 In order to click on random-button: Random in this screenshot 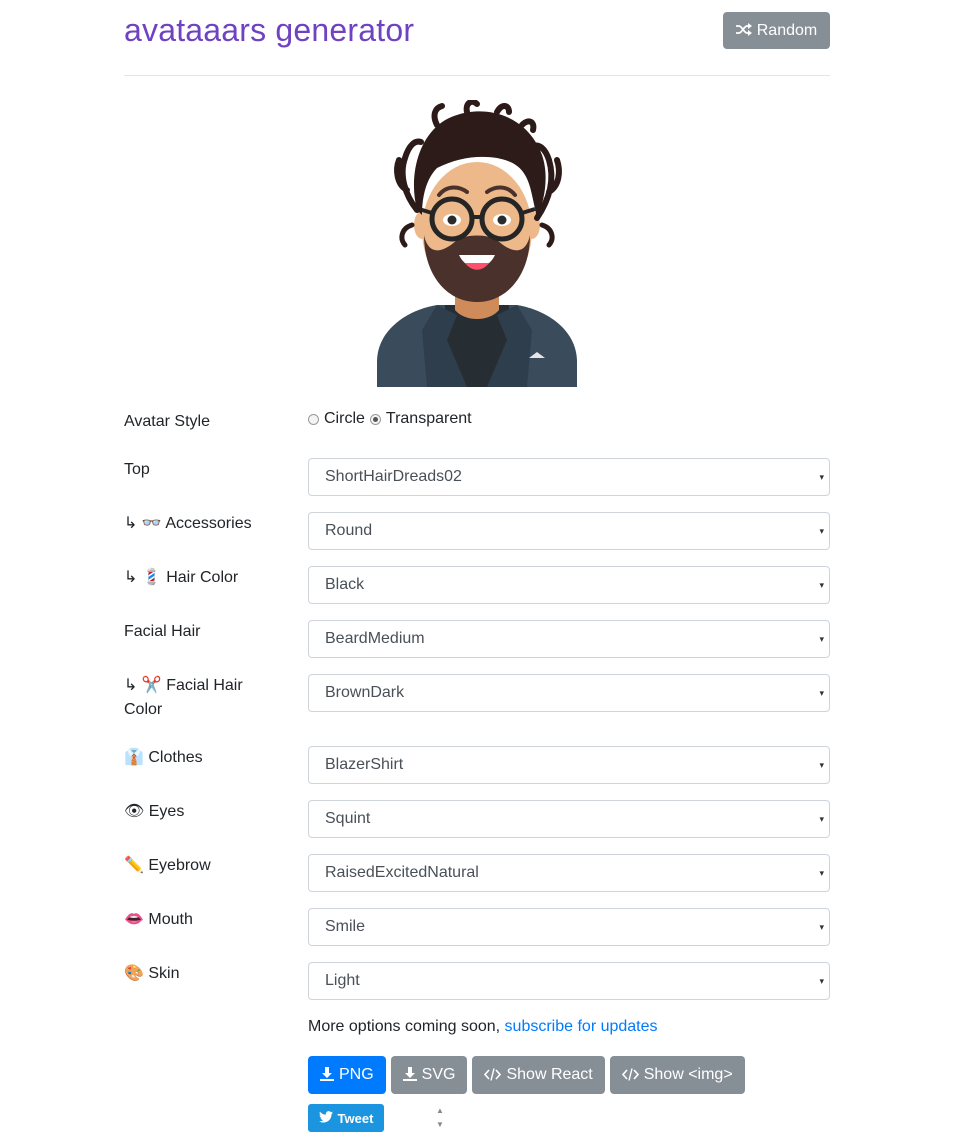, I will do `click(776, 30)`.